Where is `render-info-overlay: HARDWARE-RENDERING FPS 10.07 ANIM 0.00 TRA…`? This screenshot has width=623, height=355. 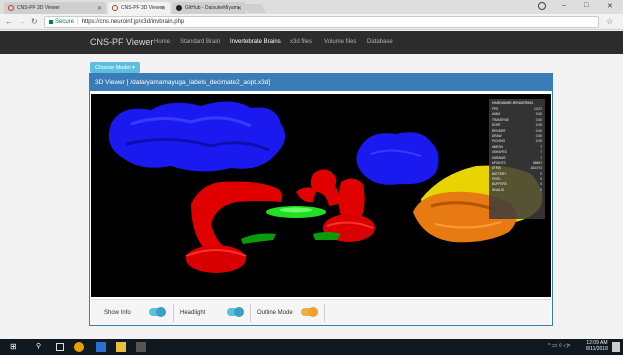 render-info-overlay: HARDWARE-RENDERING FPS 10.07 ANIM 0.00 TRA… is located at coordinates (517, 159).